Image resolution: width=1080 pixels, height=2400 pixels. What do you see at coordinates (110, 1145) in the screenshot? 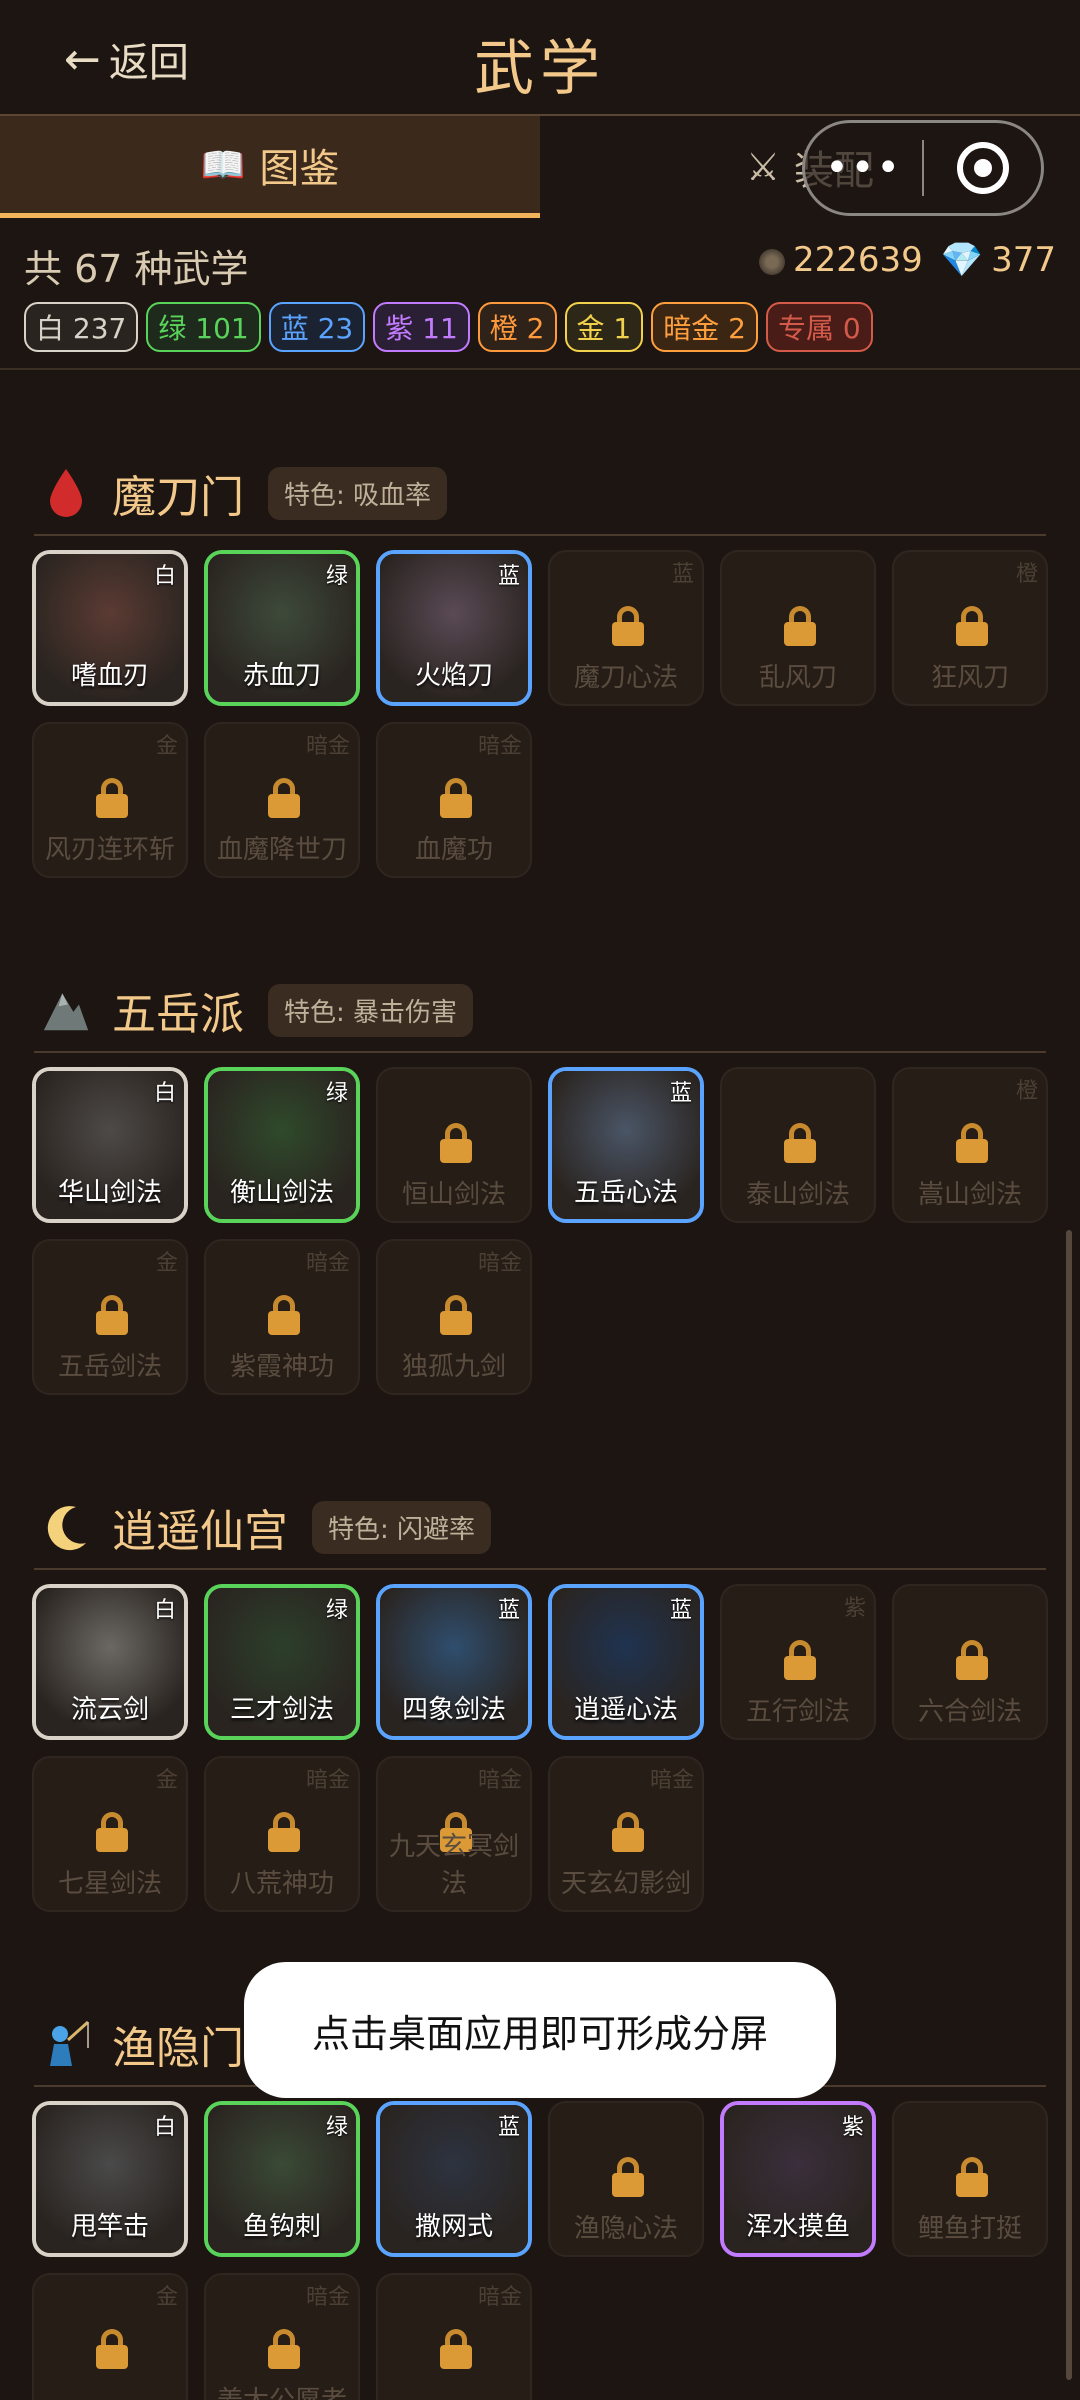
I see `skill-card: 白华山剑法` at bounding box center [110, 1145].